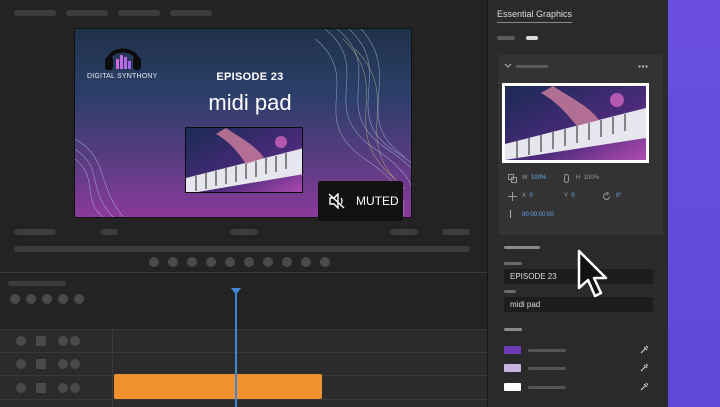 The height and width of the screenshot is (407, 720). I want to click on colors-heading-placeholder, so click(513, 329).